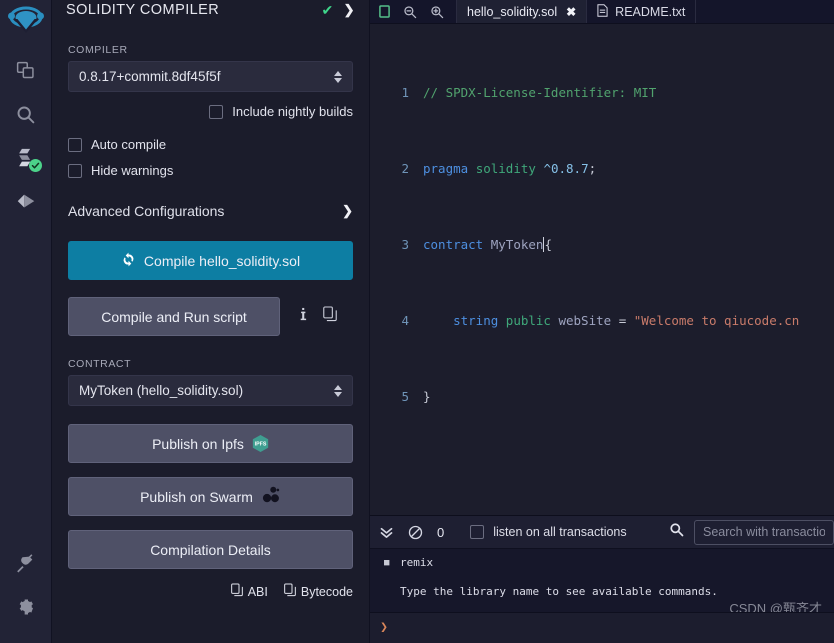 Image resolution: width=834 pixels, height=643 pixels. I want to click on copy-bytecode-button: Bytecode, so click(318, 591).